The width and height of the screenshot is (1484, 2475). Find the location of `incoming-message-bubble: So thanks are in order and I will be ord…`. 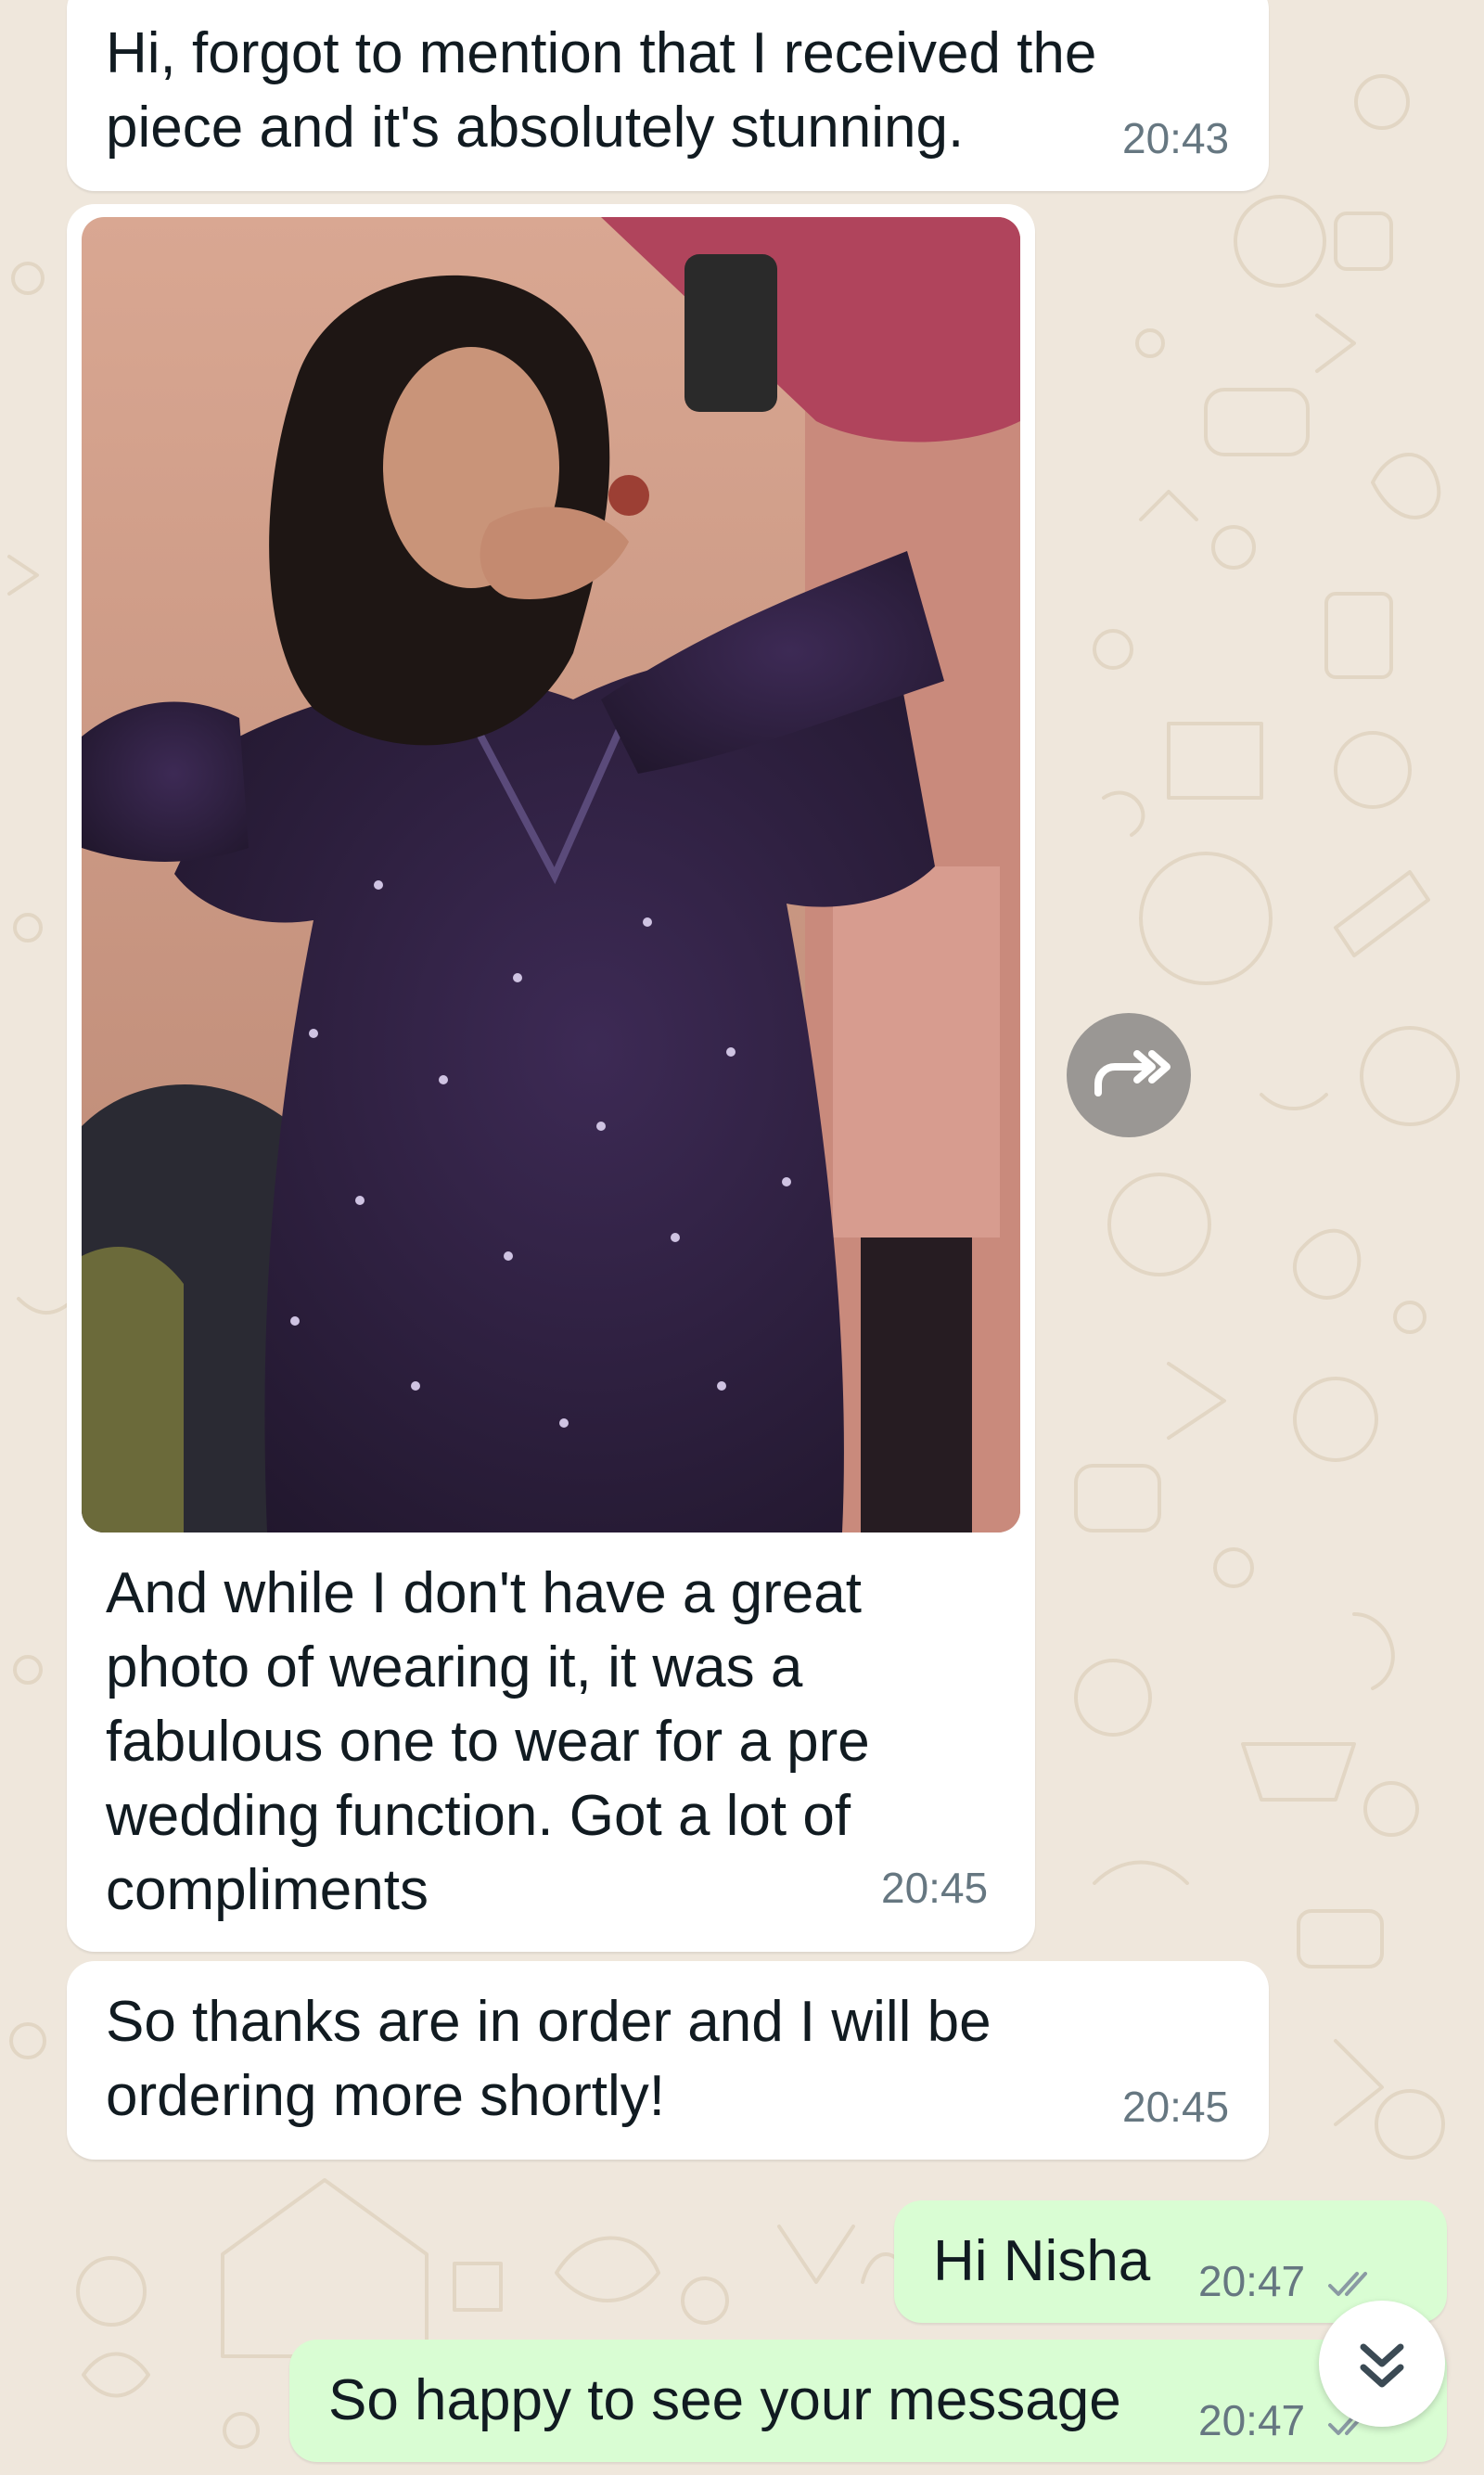

incoming-message-bubble: So thanks are in order and I will be ord… is located at coordinates (668, 2060).